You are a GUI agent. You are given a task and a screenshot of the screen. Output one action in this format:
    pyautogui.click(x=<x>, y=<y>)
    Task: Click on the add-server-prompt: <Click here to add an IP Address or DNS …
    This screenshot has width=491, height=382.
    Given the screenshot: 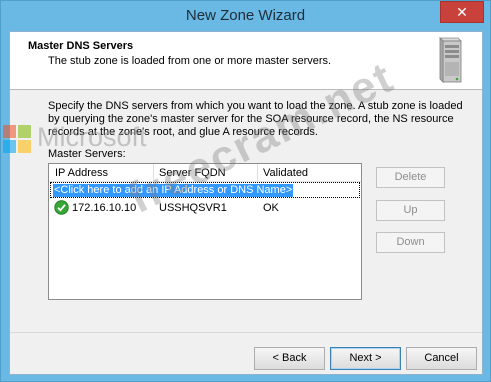 What is the action you would take?
    pyautogui.click(x=173, y=190)
    